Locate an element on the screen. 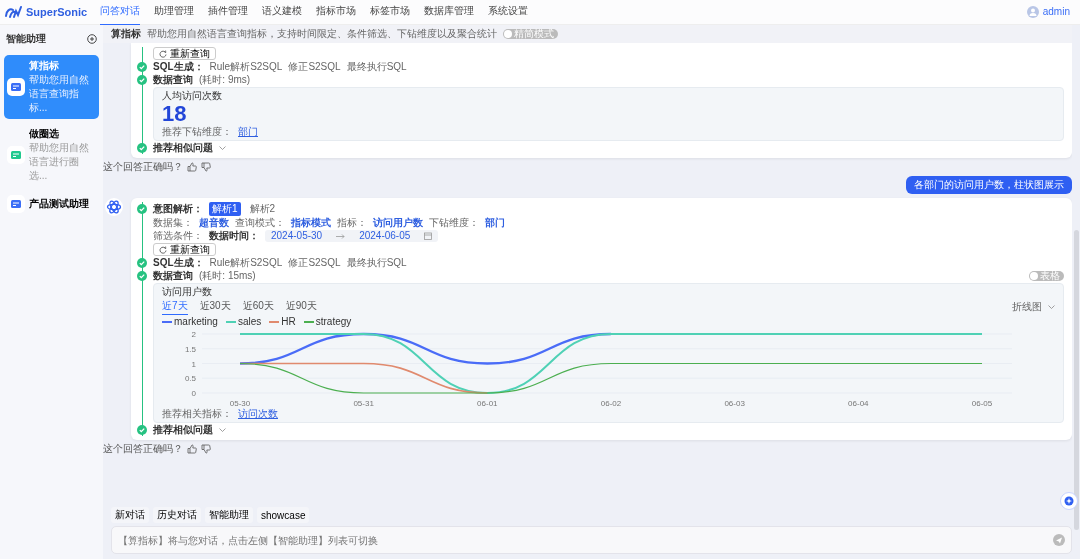  ai-assistant-button is located at coordinates (1069, 501).